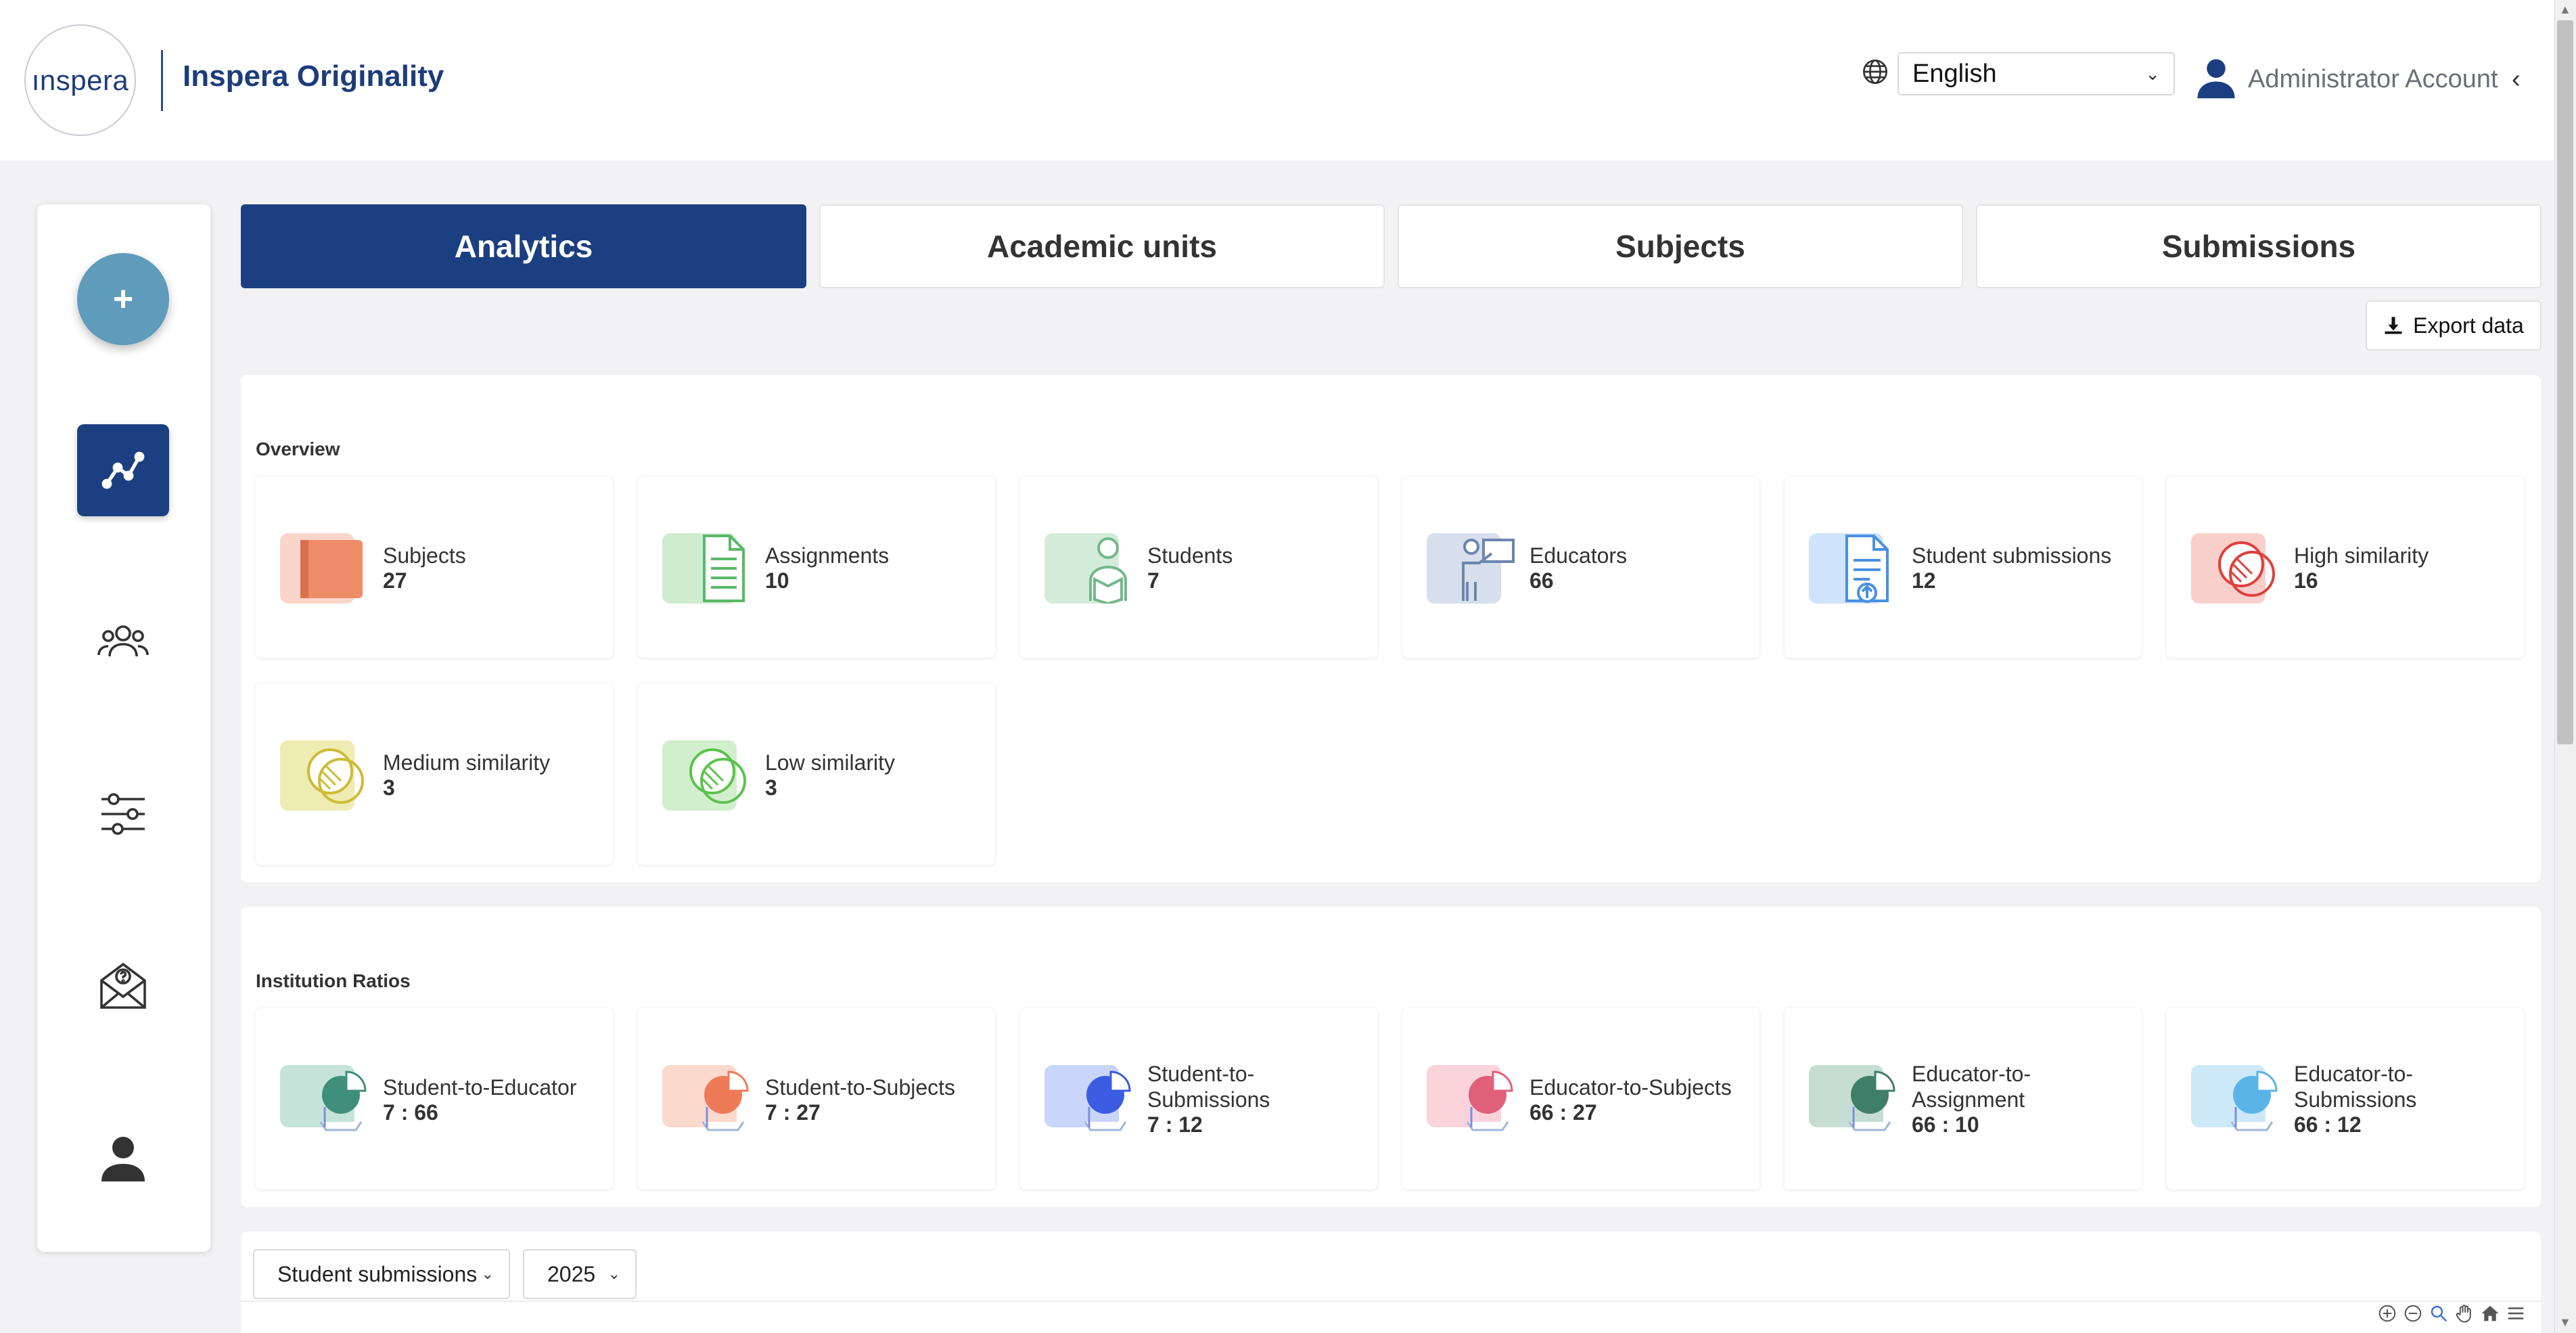 The image size is (2576, 1333). I want to click on inspera-logo: ınspera, so click(80, 80).